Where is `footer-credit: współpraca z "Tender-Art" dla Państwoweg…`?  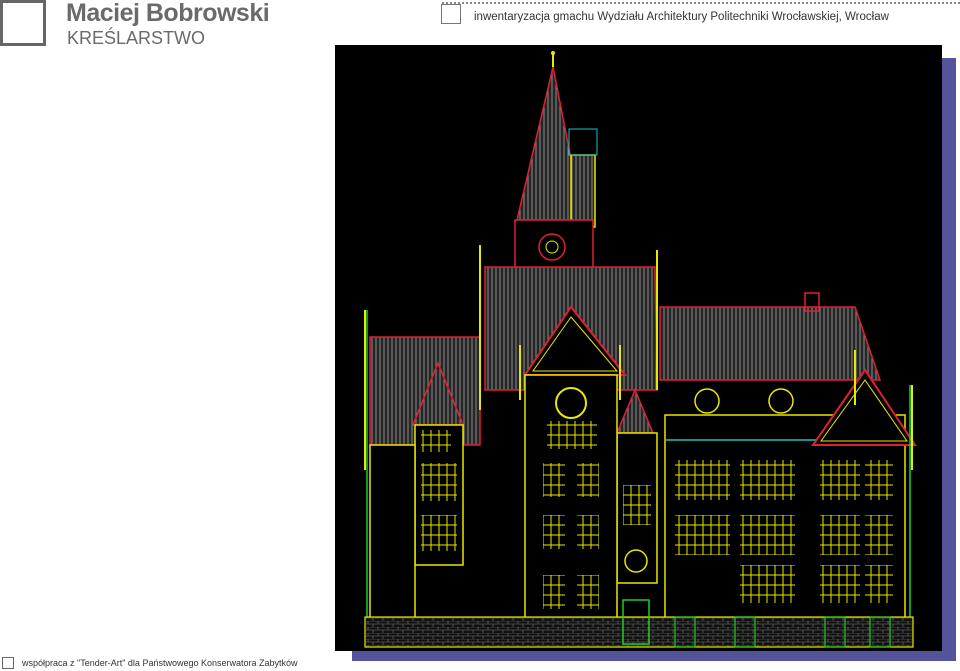 footer-credit: współpraca z "Tender-Art" dla Państwoweg… is located at coordinates (160, 663).